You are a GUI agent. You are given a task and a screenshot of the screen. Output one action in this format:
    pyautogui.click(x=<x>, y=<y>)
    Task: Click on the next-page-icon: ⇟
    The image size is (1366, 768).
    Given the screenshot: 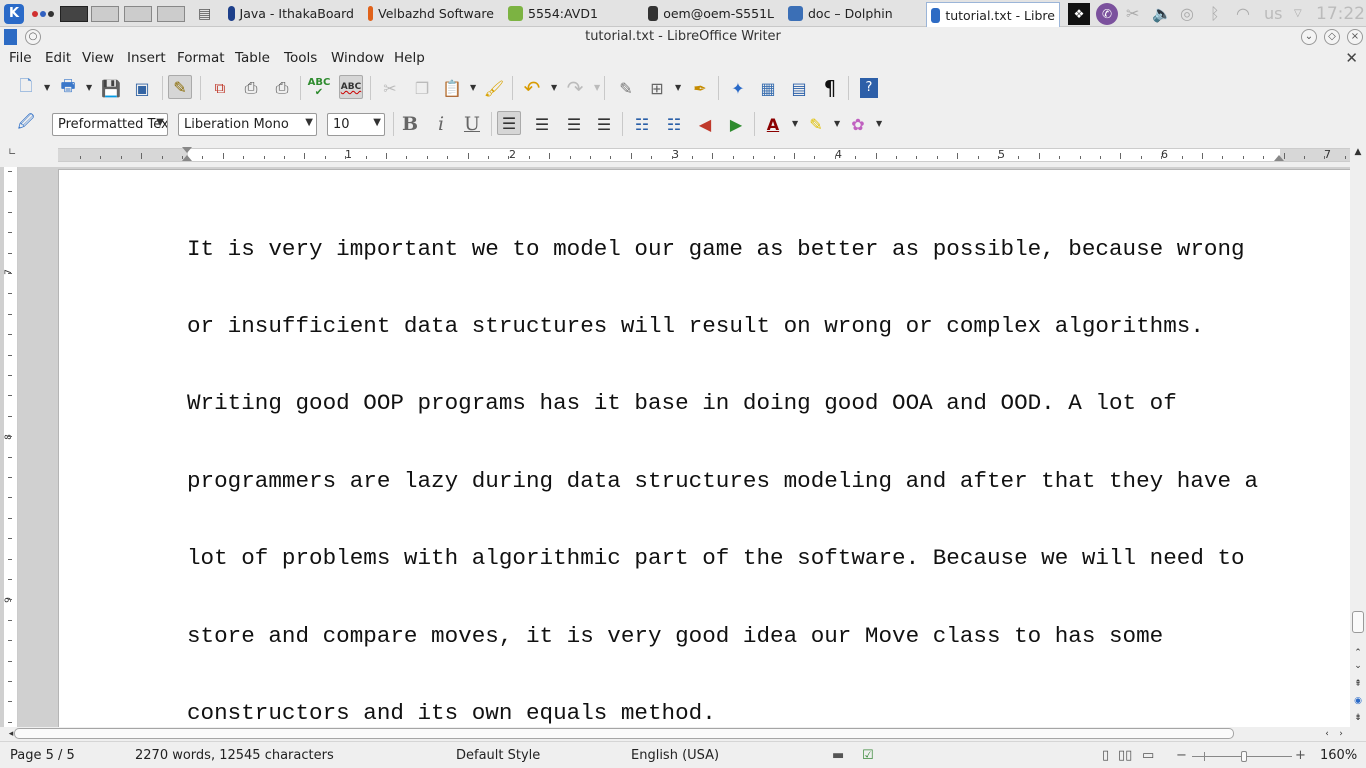 What is the action you would take?
    pyautogui.click(x=1358, y=718)
    